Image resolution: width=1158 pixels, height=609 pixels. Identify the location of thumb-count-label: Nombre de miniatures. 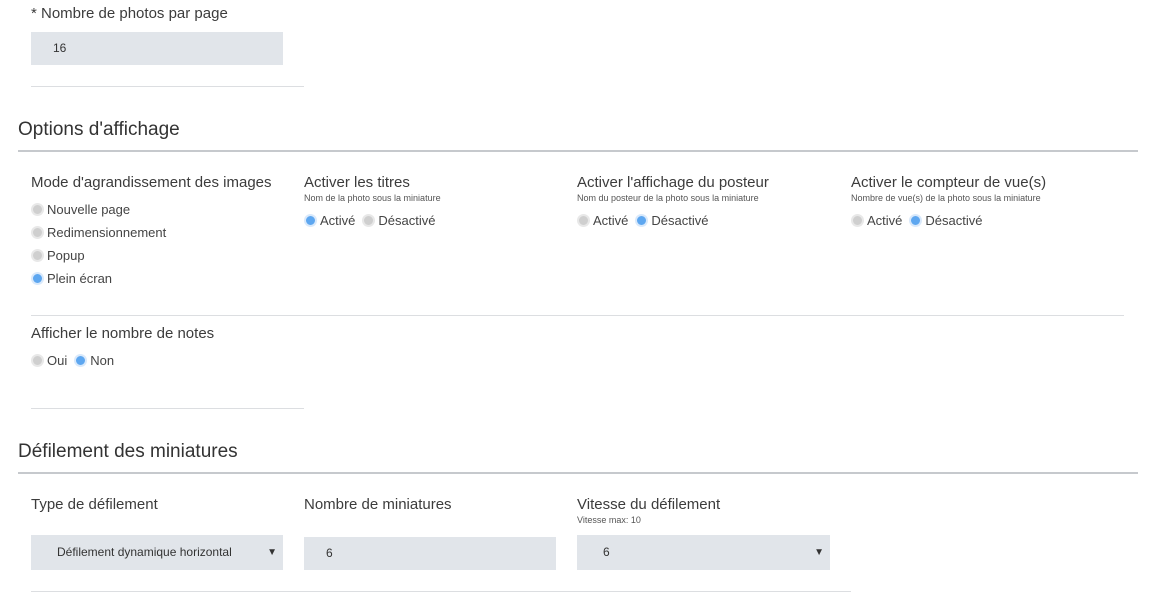
(378, 504).